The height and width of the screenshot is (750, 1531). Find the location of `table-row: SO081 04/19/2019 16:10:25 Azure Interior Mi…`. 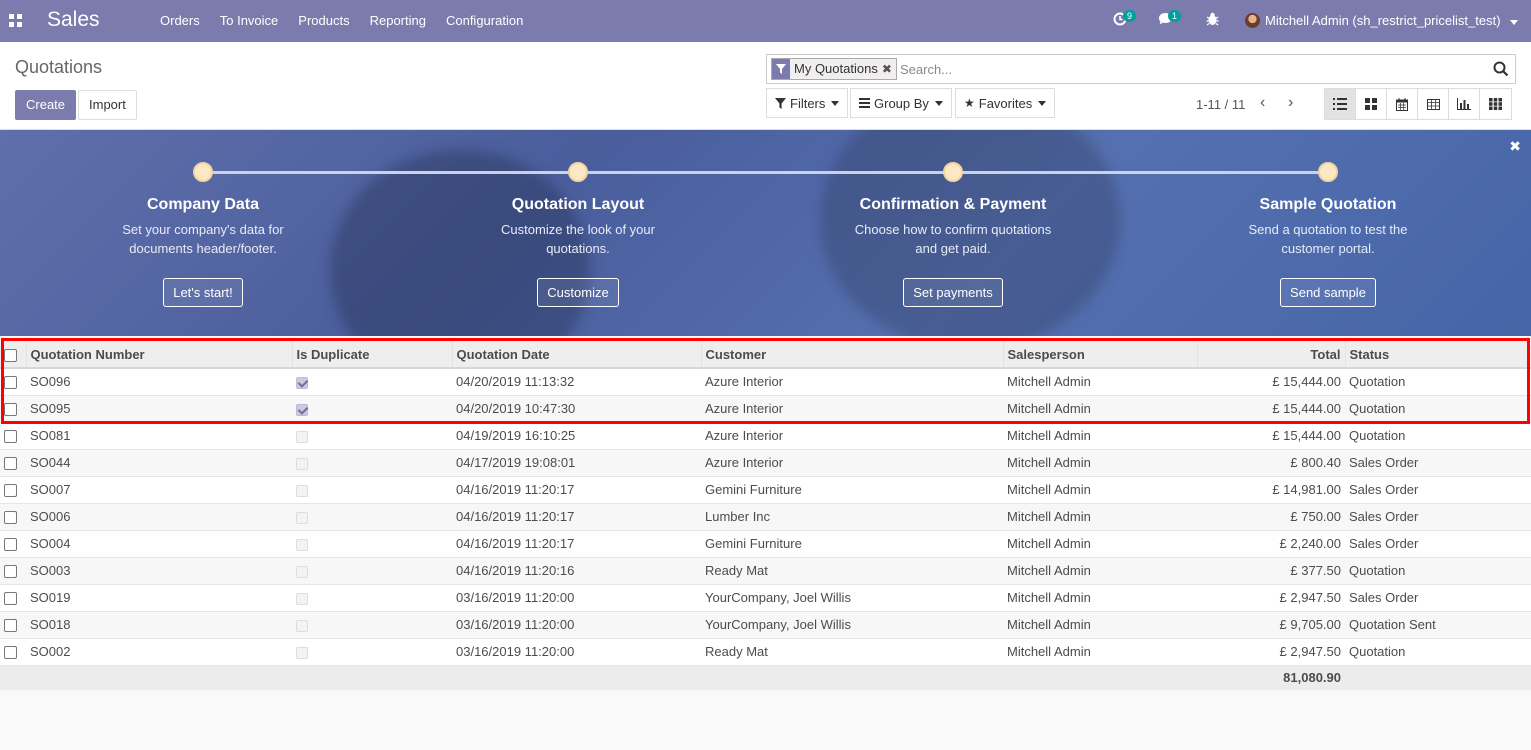

table-row: SO081 04/19/2019 16:10:25 Azure Interior Mi… is located at coordinates (765, 436).